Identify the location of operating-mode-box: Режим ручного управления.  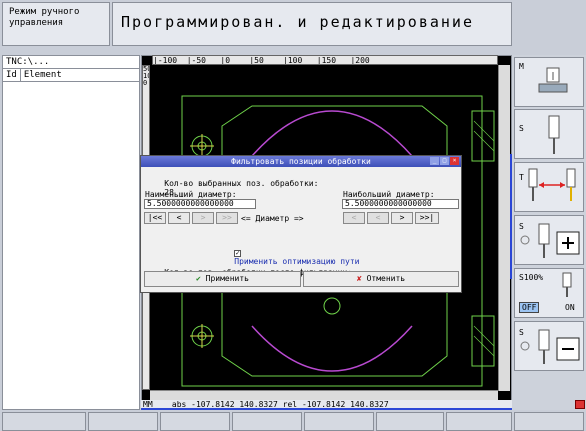
(56, 24).